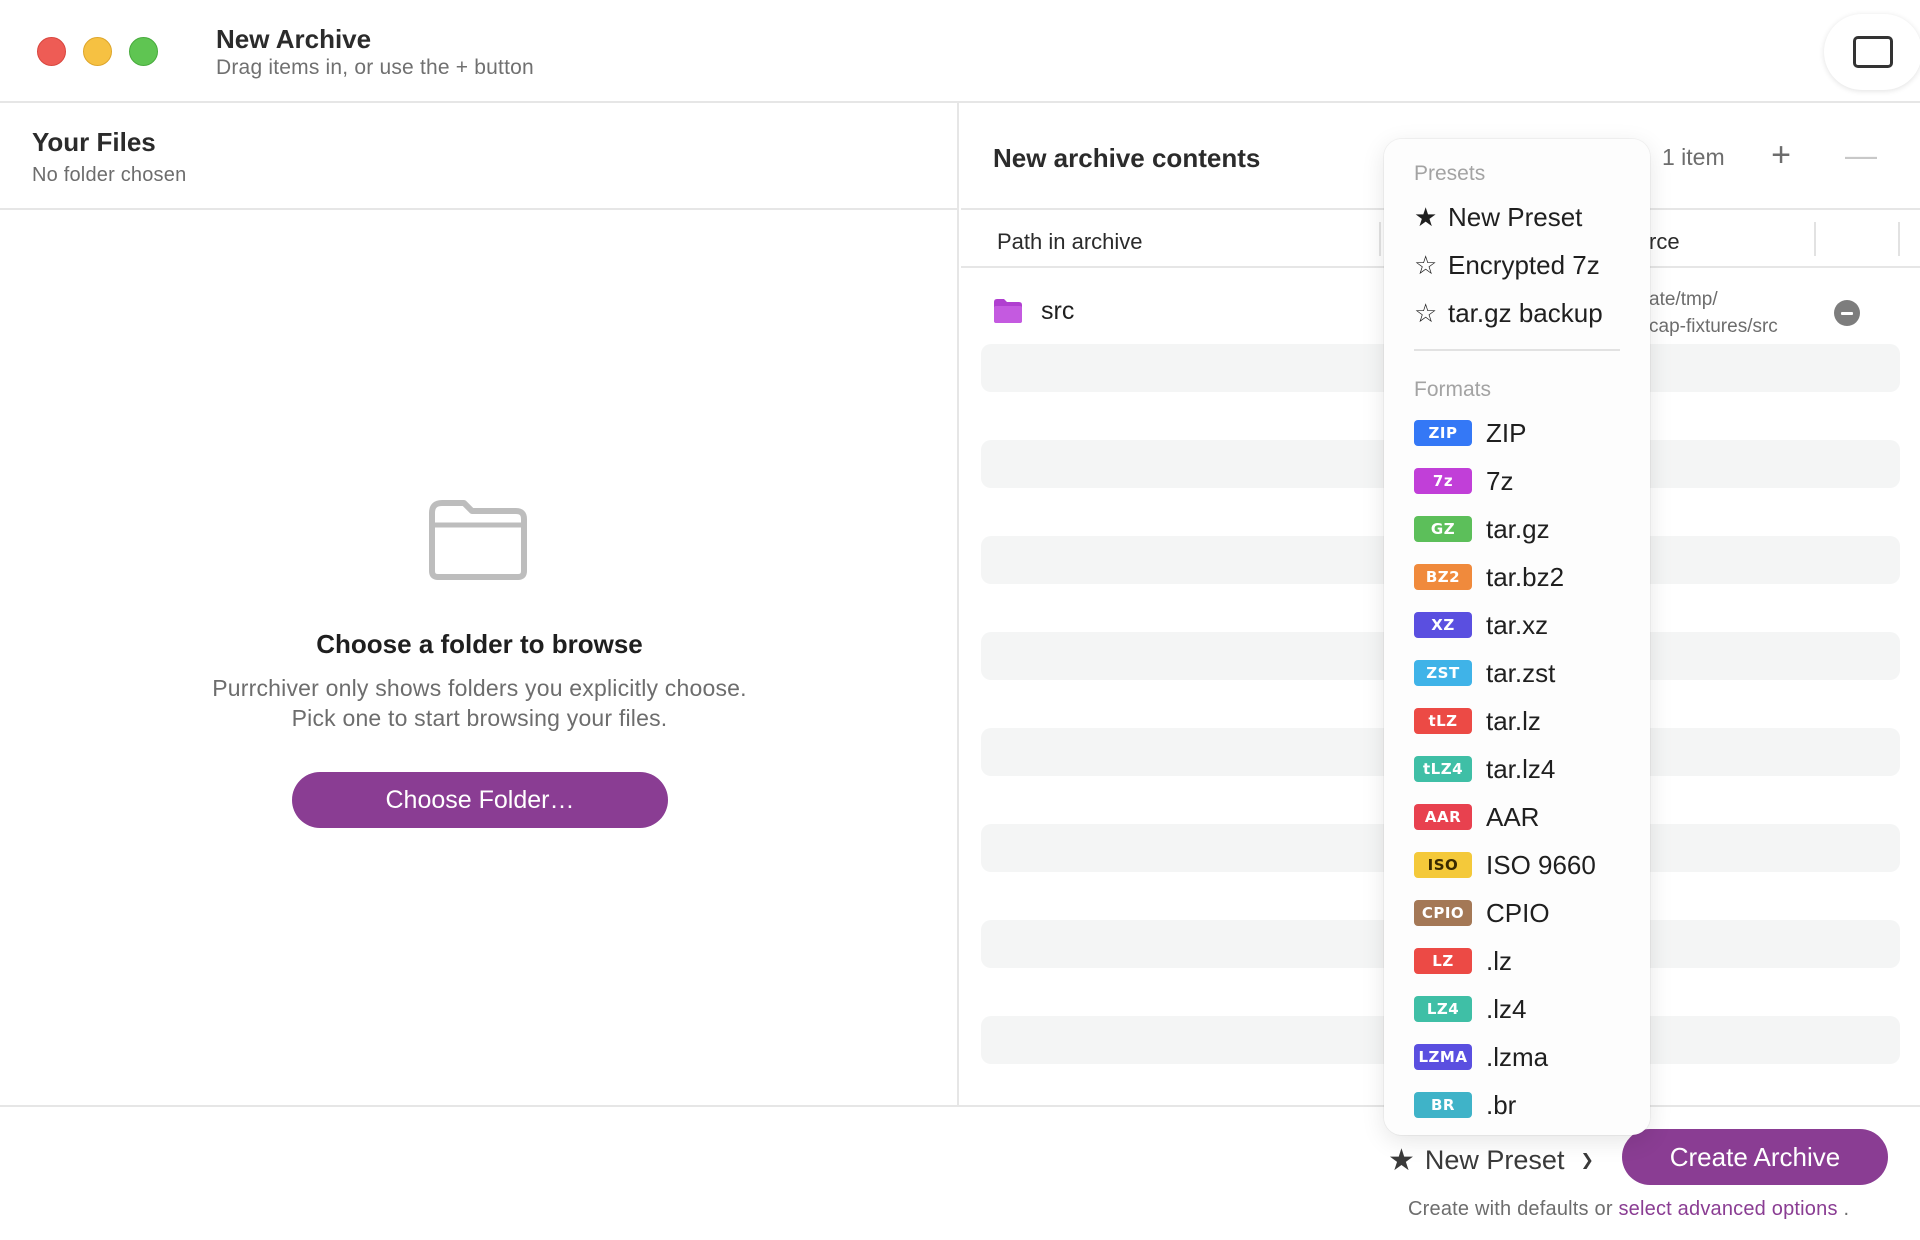  I want to click on menu-item-label: .lzma, so click(1517, 1056).